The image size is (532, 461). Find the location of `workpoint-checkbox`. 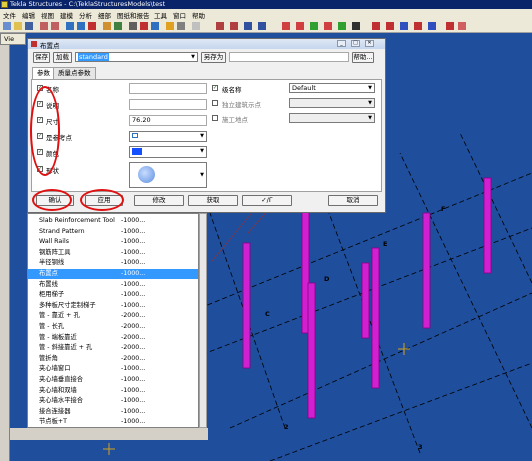

workpoint-checkbox is located at coordinates (215, 118).